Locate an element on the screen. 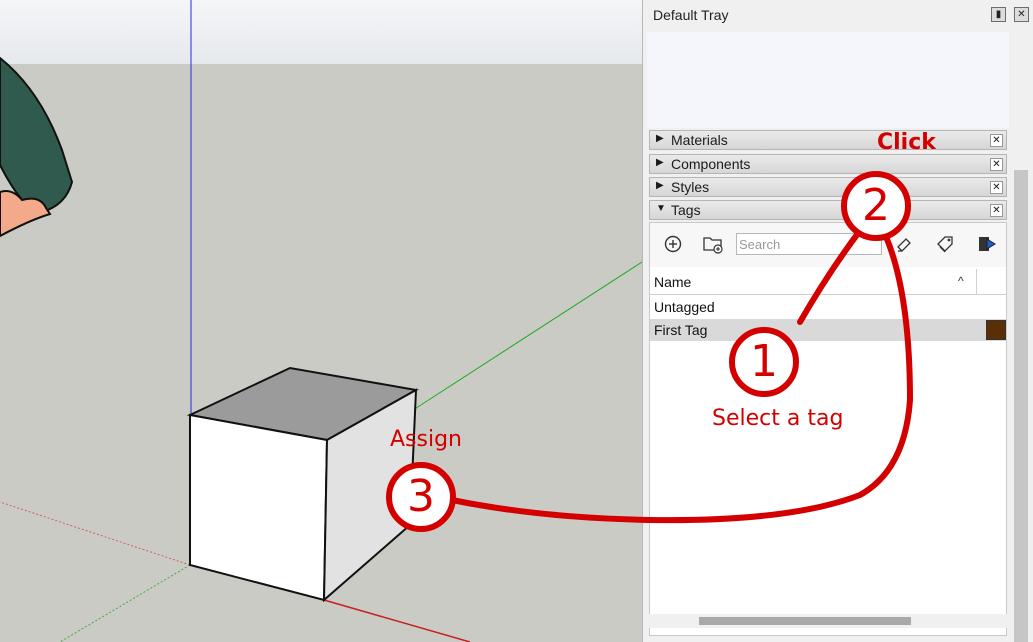 The image size is (1033, 642). close-icon: ✕ is located at coordinates (1021, 14).